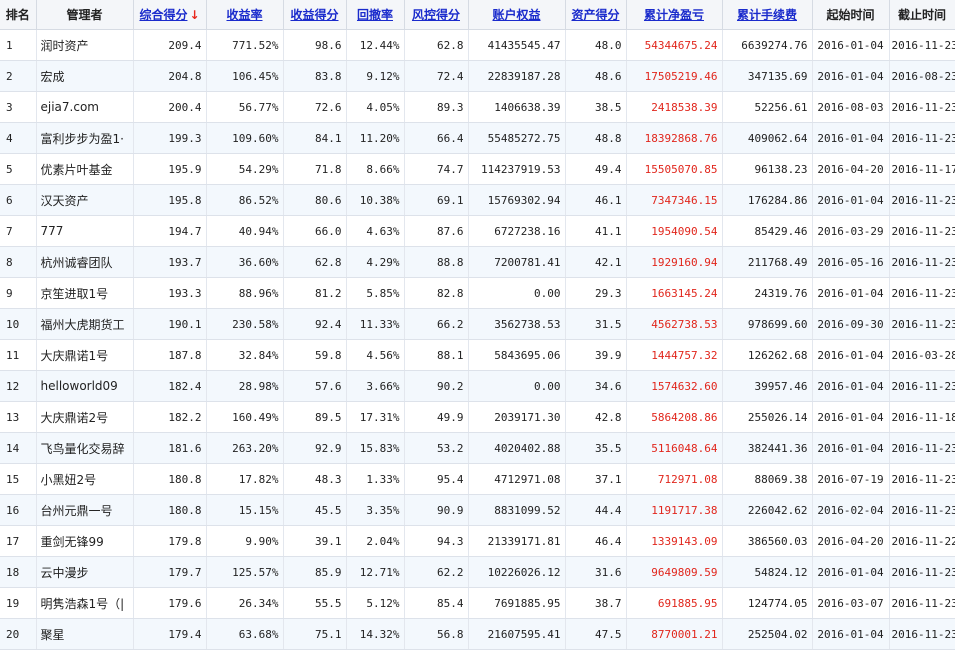  What do you see at coordinates (245, 138) in the screenshot?
I see `cell-return-rate: 109.60%` at bounding box center [245, 138].